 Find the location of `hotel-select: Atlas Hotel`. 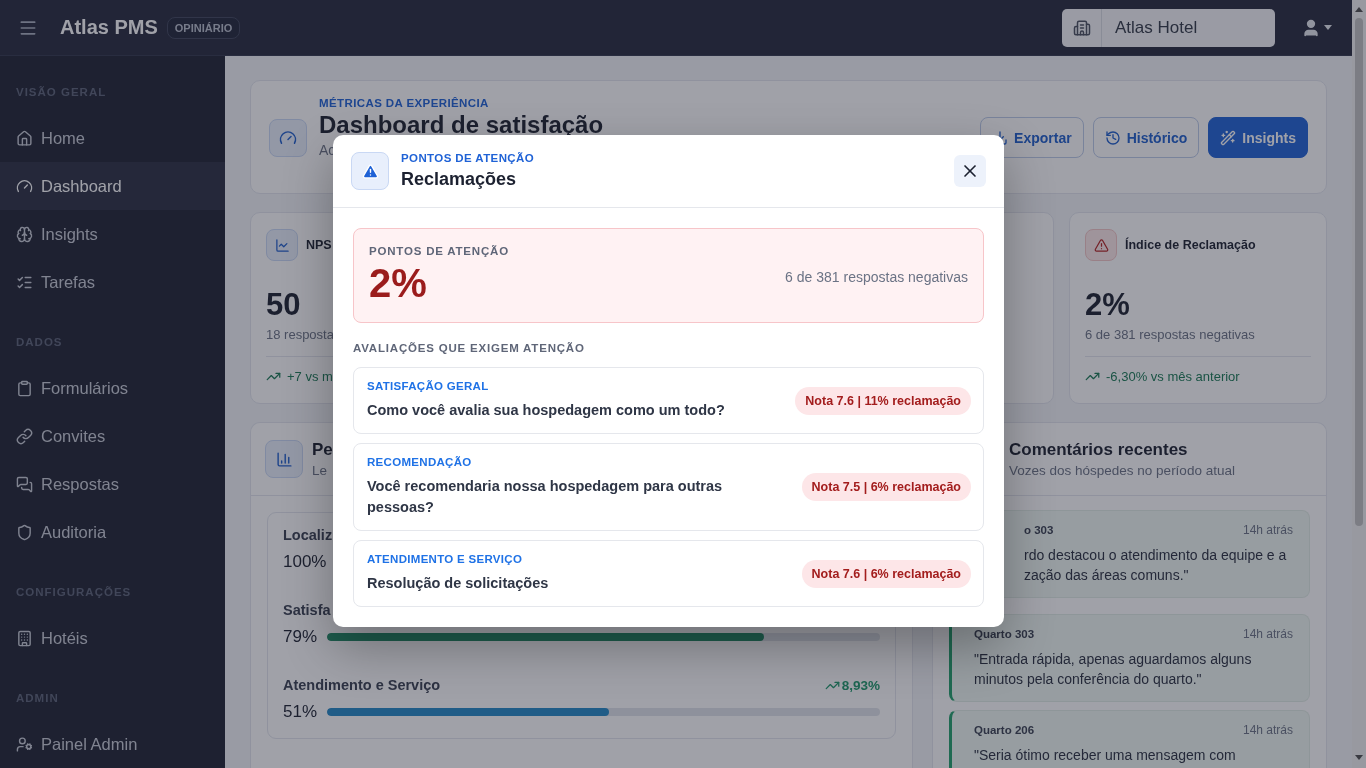

hotel-select: Atlas Hotel is located at coordinates (1168, 27).